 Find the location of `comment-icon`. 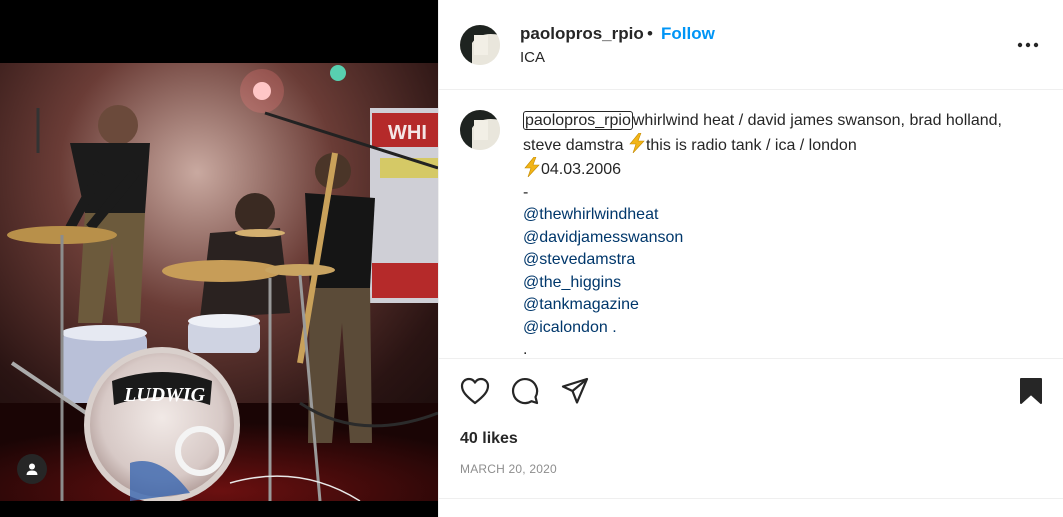

comment-icon is located at coordinates (525, 391).